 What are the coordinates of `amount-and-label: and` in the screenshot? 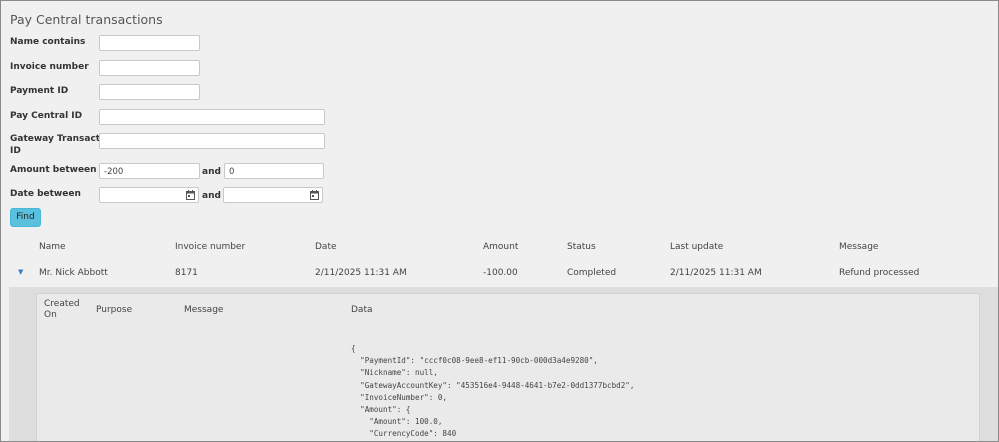 It's located at (211, 172).